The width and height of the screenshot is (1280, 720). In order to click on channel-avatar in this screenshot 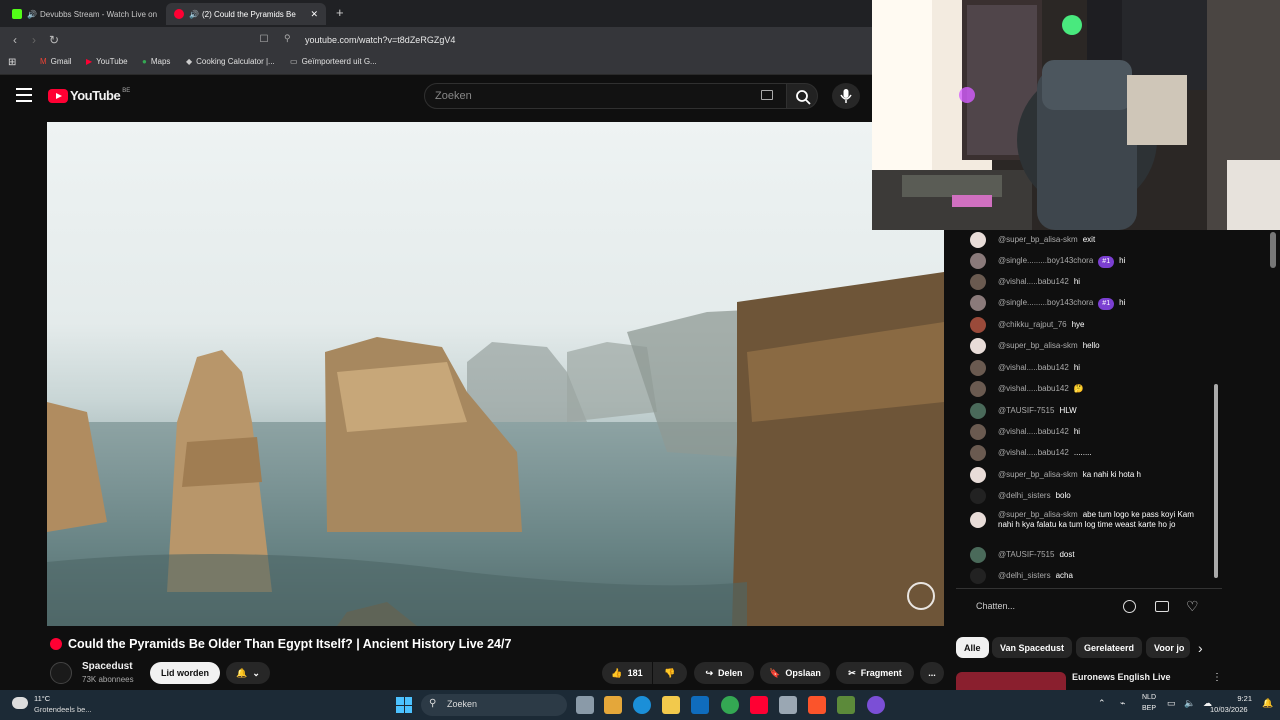, I will do `click(61, 673)`.